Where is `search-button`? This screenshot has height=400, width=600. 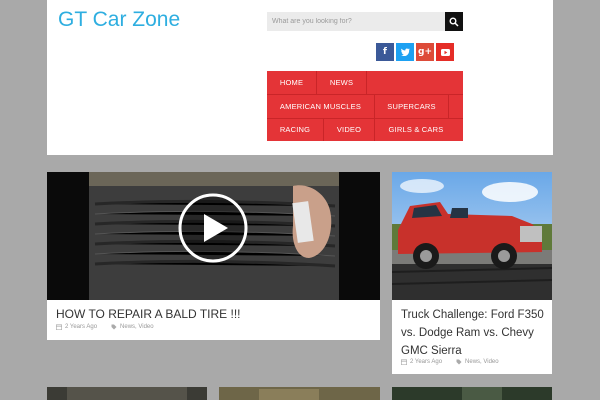
search-button is located at coordinates (454, 21).